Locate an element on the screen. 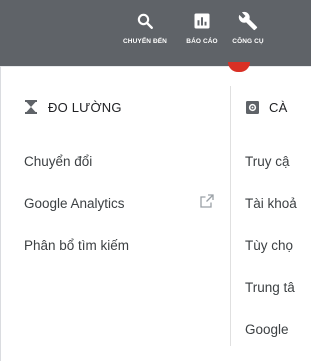 This screenshot has width=320, height=361. menu-item-label: Tài khoả is located at coordinates (271, 203).